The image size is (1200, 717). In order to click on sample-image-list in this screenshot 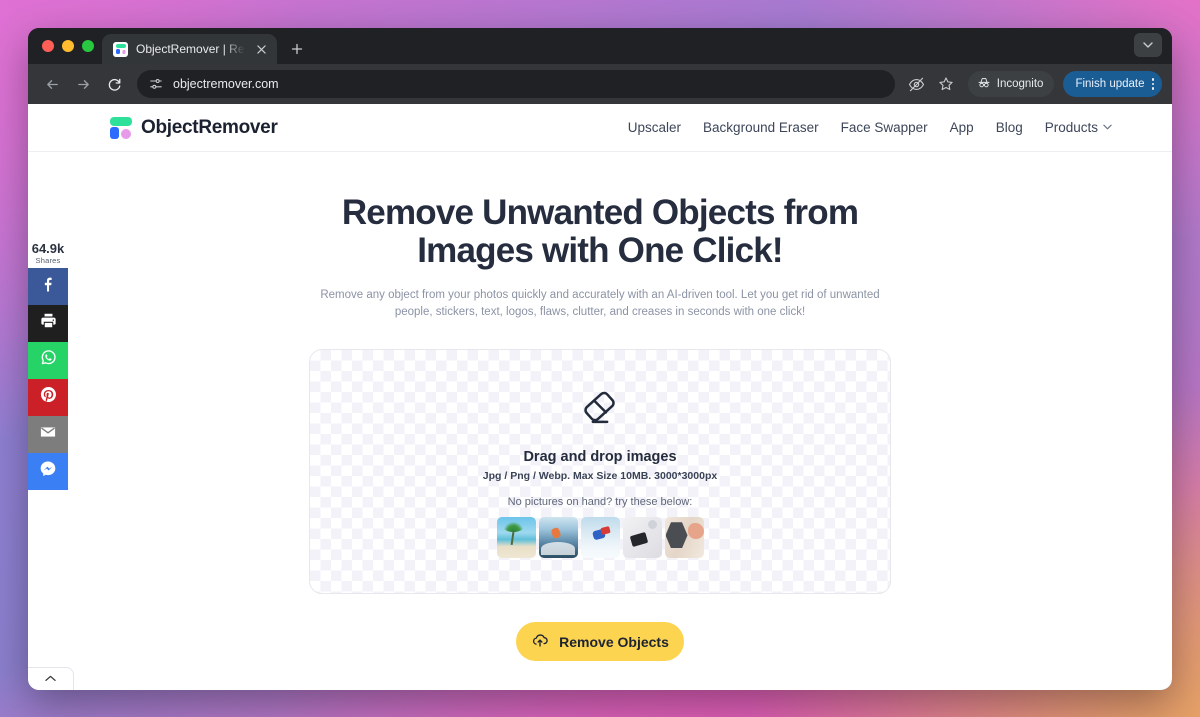, I will do `click(600, 538)`.